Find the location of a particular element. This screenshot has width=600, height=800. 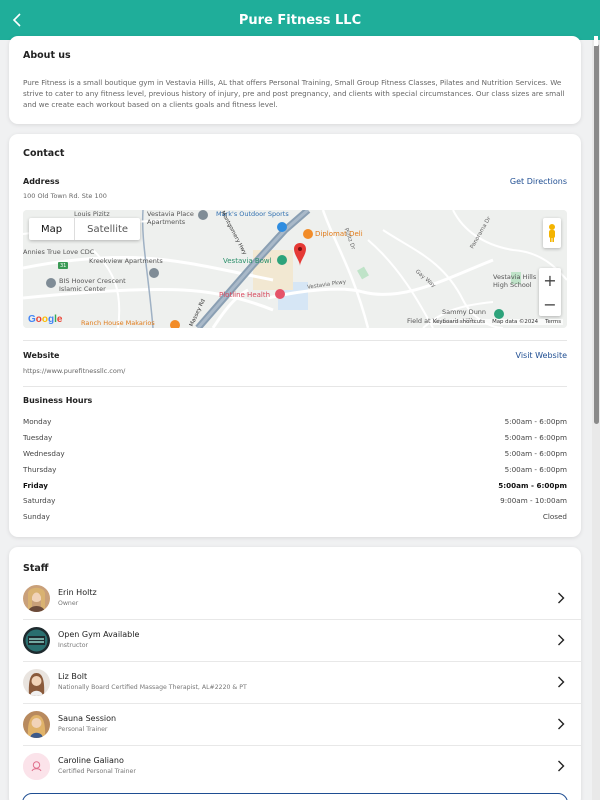

map-label: BIS Hoover Crescent is located at coordinates (92, 281).